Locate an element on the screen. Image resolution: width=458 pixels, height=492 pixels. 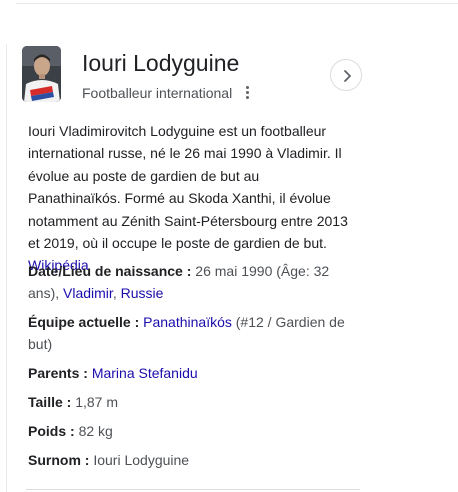
fact-team-link: Panathinaïkós is located at coordinates (187, 322).